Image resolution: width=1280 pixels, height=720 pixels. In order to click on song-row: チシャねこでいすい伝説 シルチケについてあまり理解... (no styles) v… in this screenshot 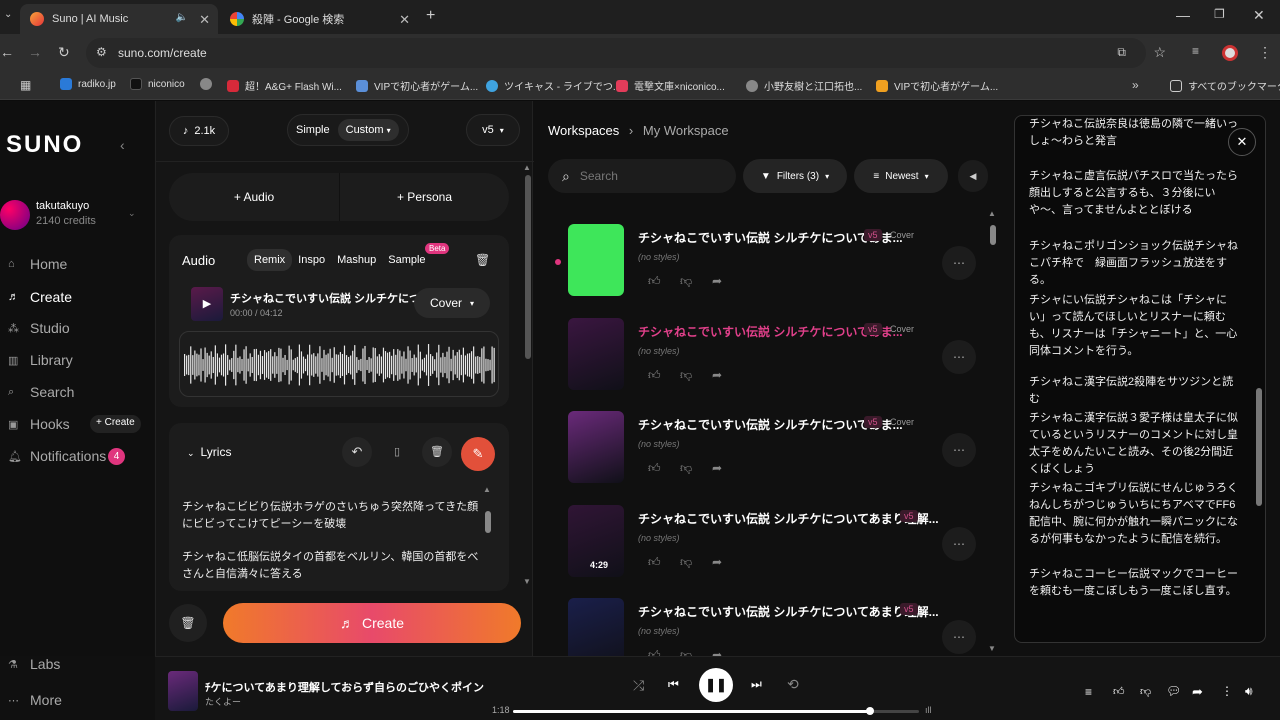, I will do `click(788, 546)`.